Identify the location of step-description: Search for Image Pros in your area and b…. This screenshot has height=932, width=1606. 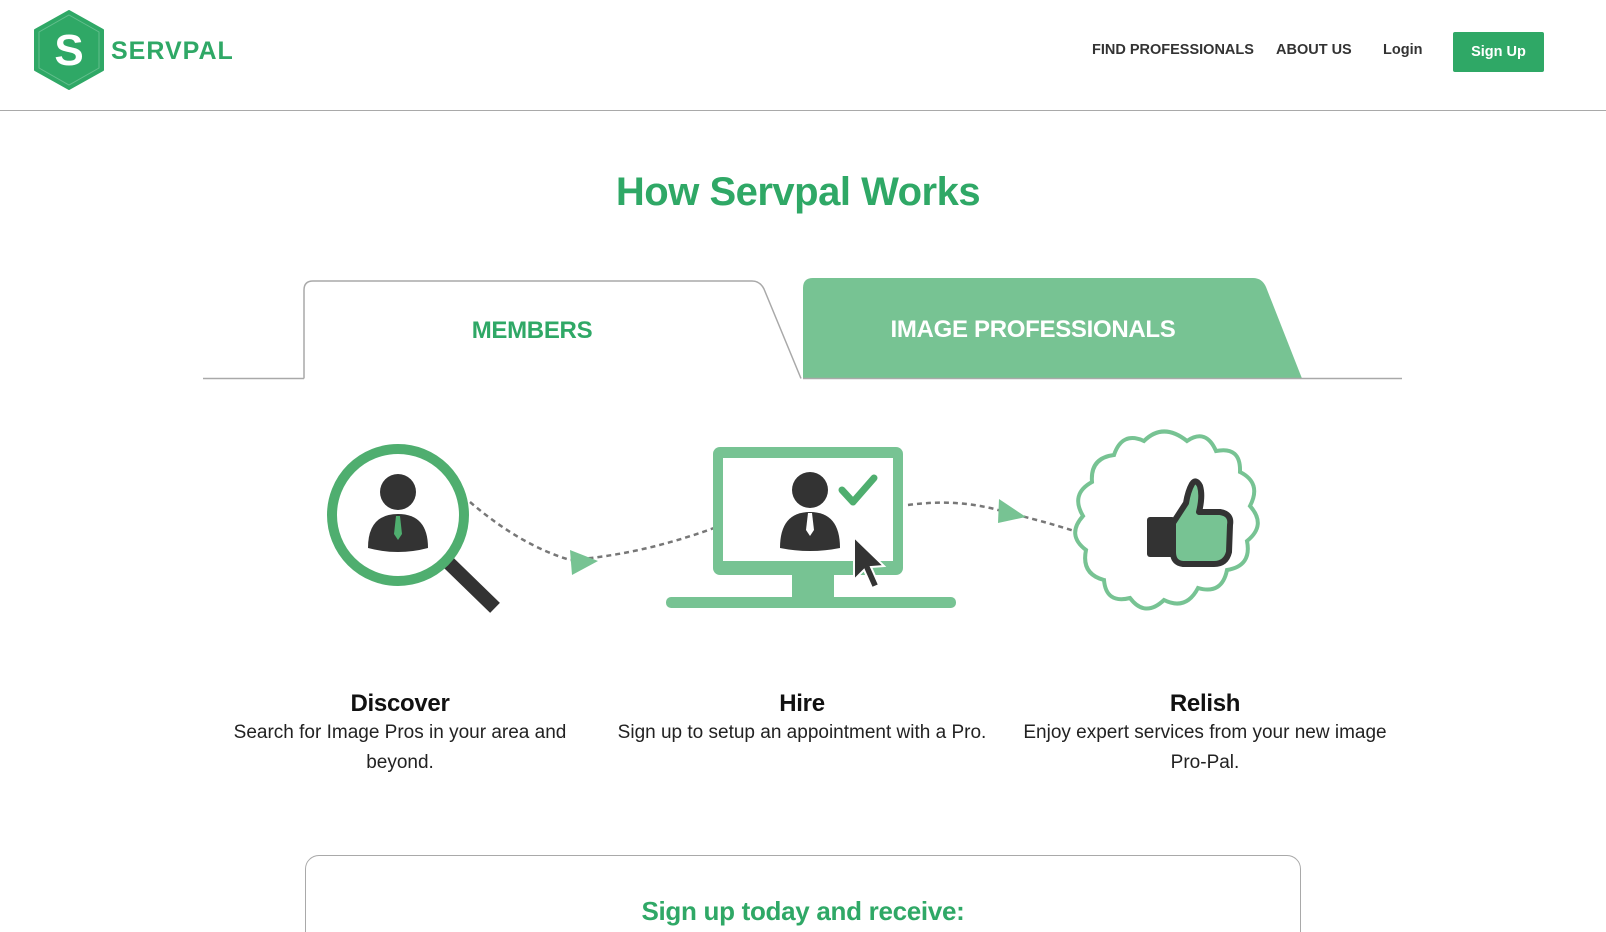
(400, 747).